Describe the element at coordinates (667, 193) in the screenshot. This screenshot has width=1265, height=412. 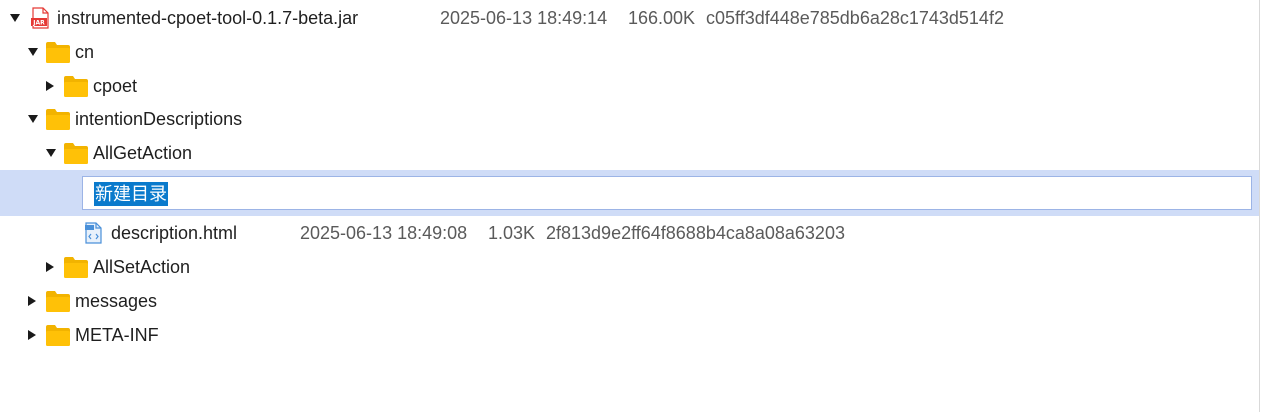
I see `rename-input: 新建目录` at that location.